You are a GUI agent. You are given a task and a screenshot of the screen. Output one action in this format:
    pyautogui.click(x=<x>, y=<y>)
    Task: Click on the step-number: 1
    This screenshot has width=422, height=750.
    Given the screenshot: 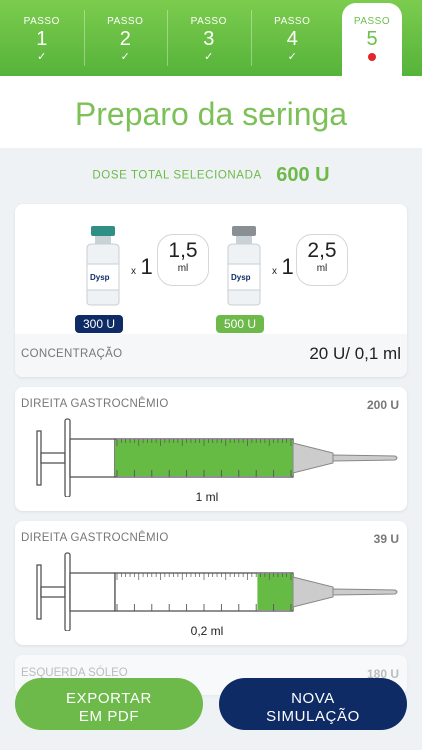 What is the action you would take?
    pyautogui.click(x=42, y=39)
    